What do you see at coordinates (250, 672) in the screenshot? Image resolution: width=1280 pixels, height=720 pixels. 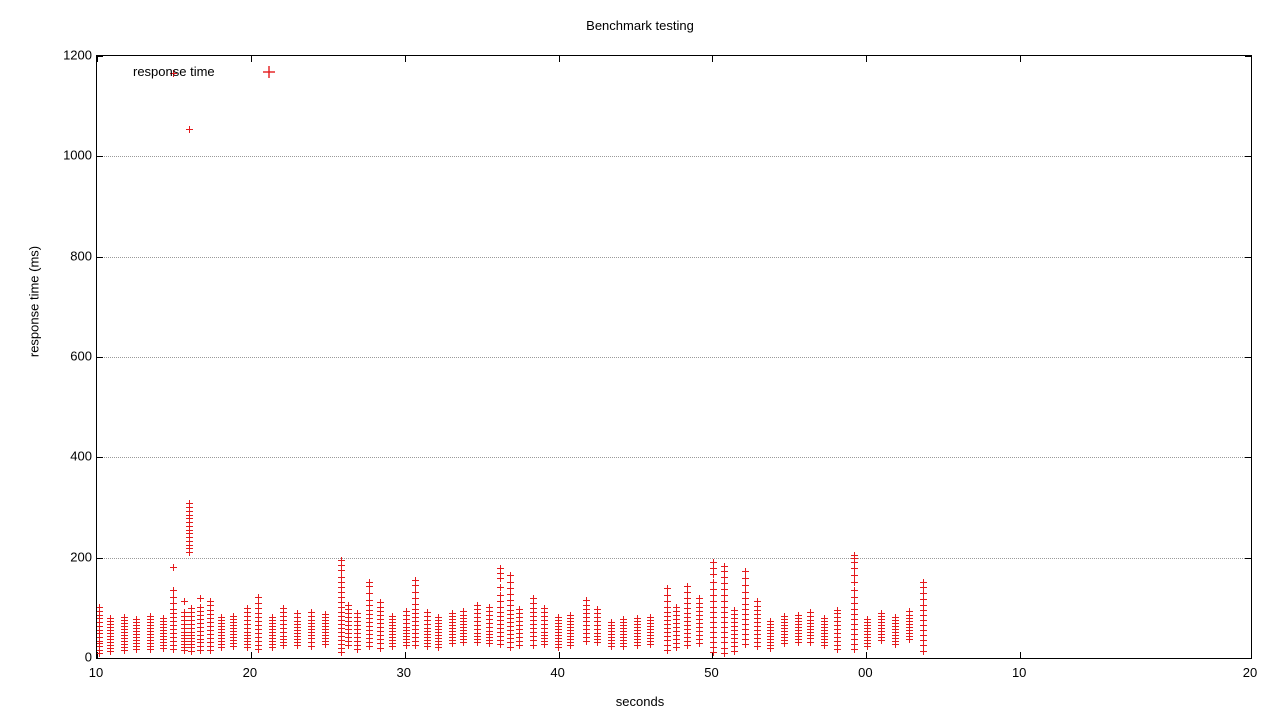 I see `x-tick-label: 20` at bounding box center [250, 672].